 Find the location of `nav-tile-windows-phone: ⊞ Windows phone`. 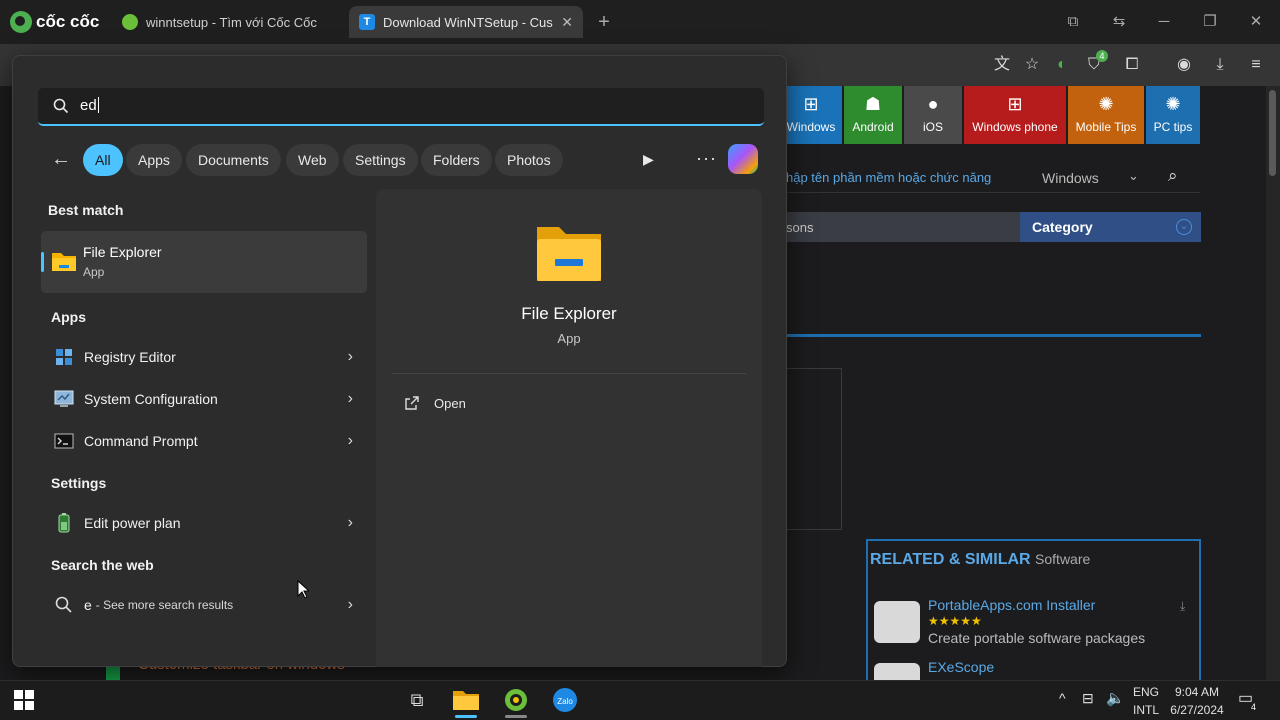

nav-tile-windows-phone: ⊞ Windows phone is located at coordinates (1015, 115).